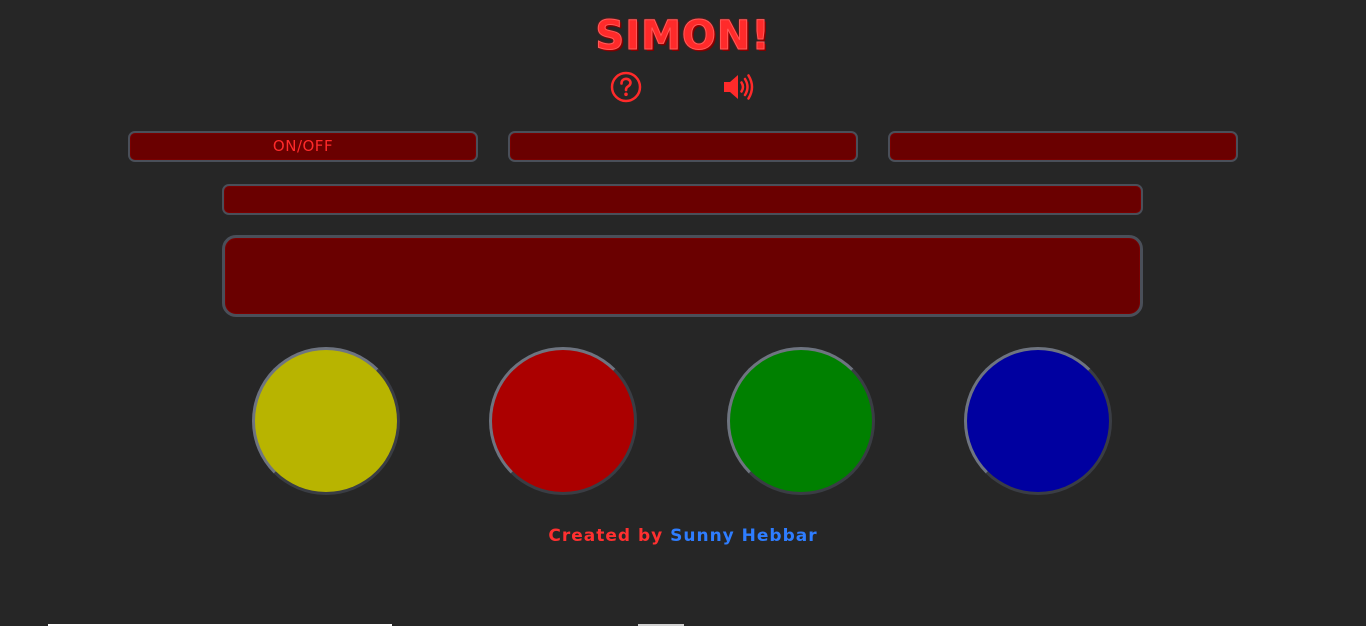  Describe the element at coordinates (682, 276) in the screenshot. I see `display-panel` at that location.